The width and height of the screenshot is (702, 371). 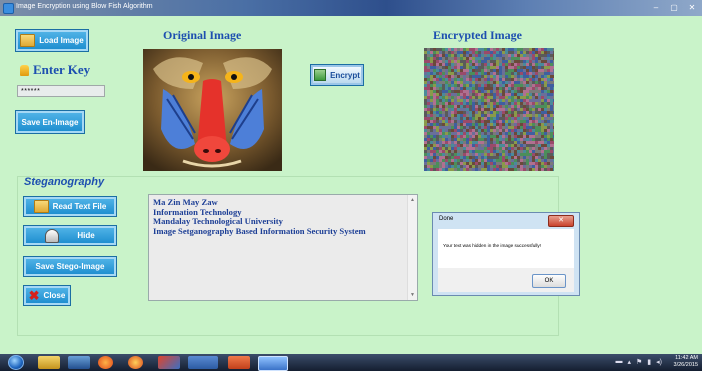 What do you see at coordinates (412, 247) in the screenshot?
I see `textarea-scrollbar: ▲ ▼` at bounding box center [412, 247].